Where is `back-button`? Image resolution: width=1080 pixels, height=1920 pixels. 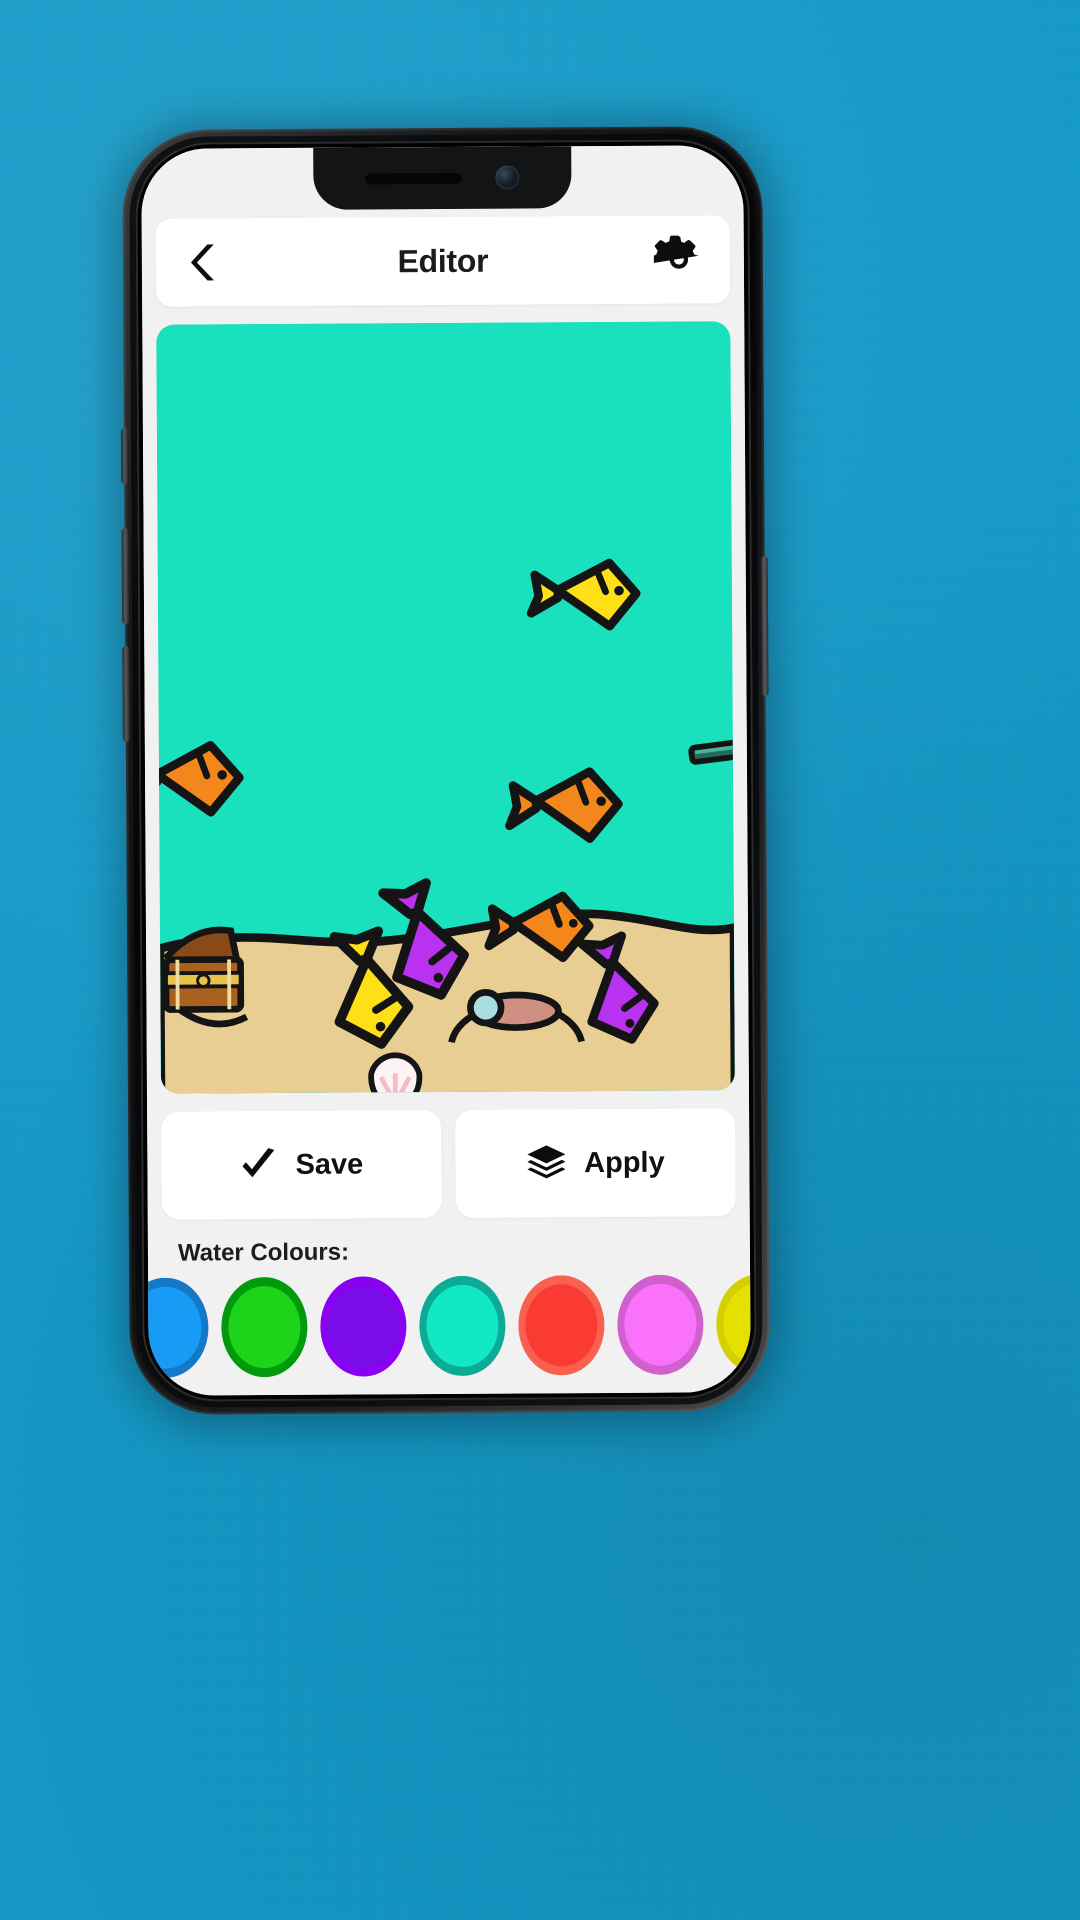
back-button is located at coordinates (204, 262).